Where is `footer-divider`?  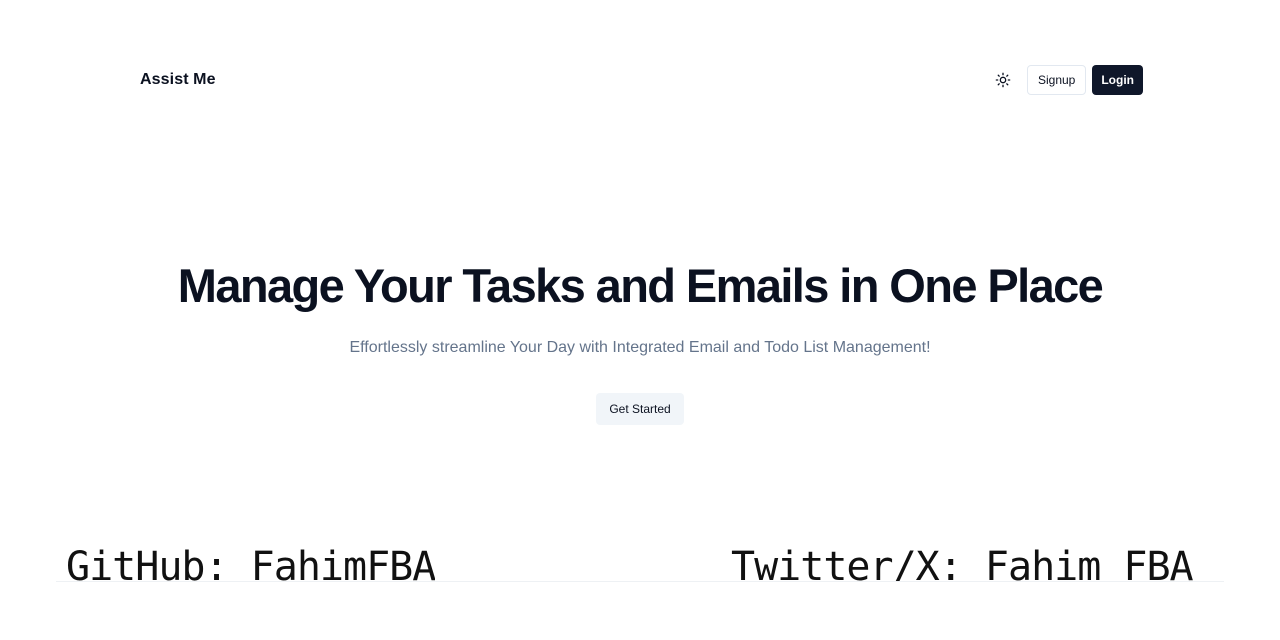
footer-divider is located at coordinates (640, 581).